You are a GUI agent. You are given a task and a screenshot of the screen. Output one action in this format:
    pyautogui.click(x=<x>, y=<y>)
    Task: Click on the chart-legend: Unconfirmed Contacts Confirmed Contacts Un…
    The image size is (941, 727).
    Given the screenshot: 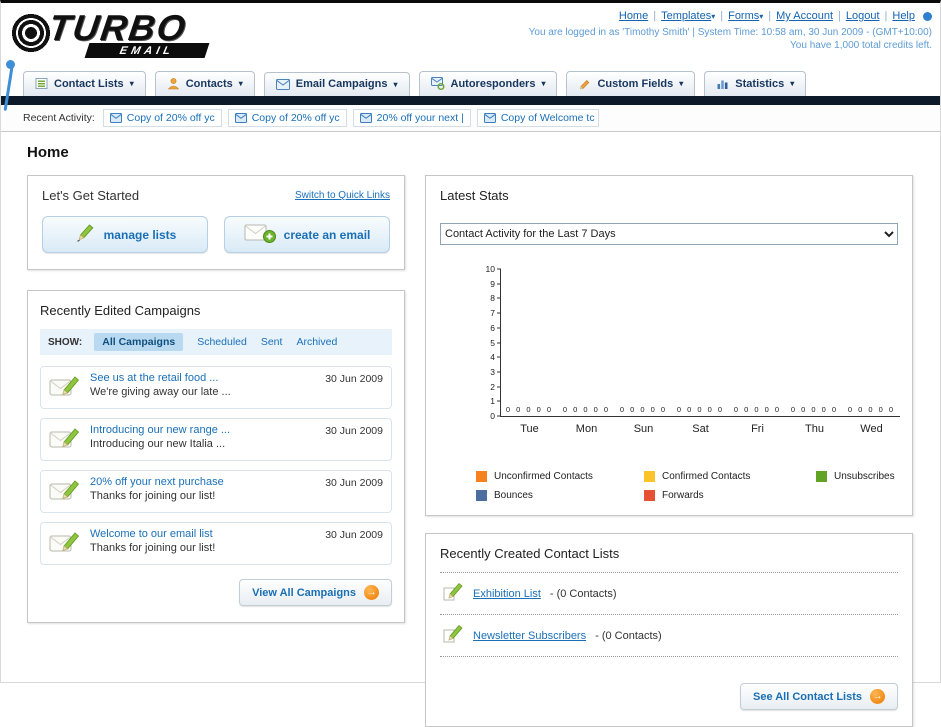 What is the action you would take?
    pyautogui.click(x=687, y=486)
    